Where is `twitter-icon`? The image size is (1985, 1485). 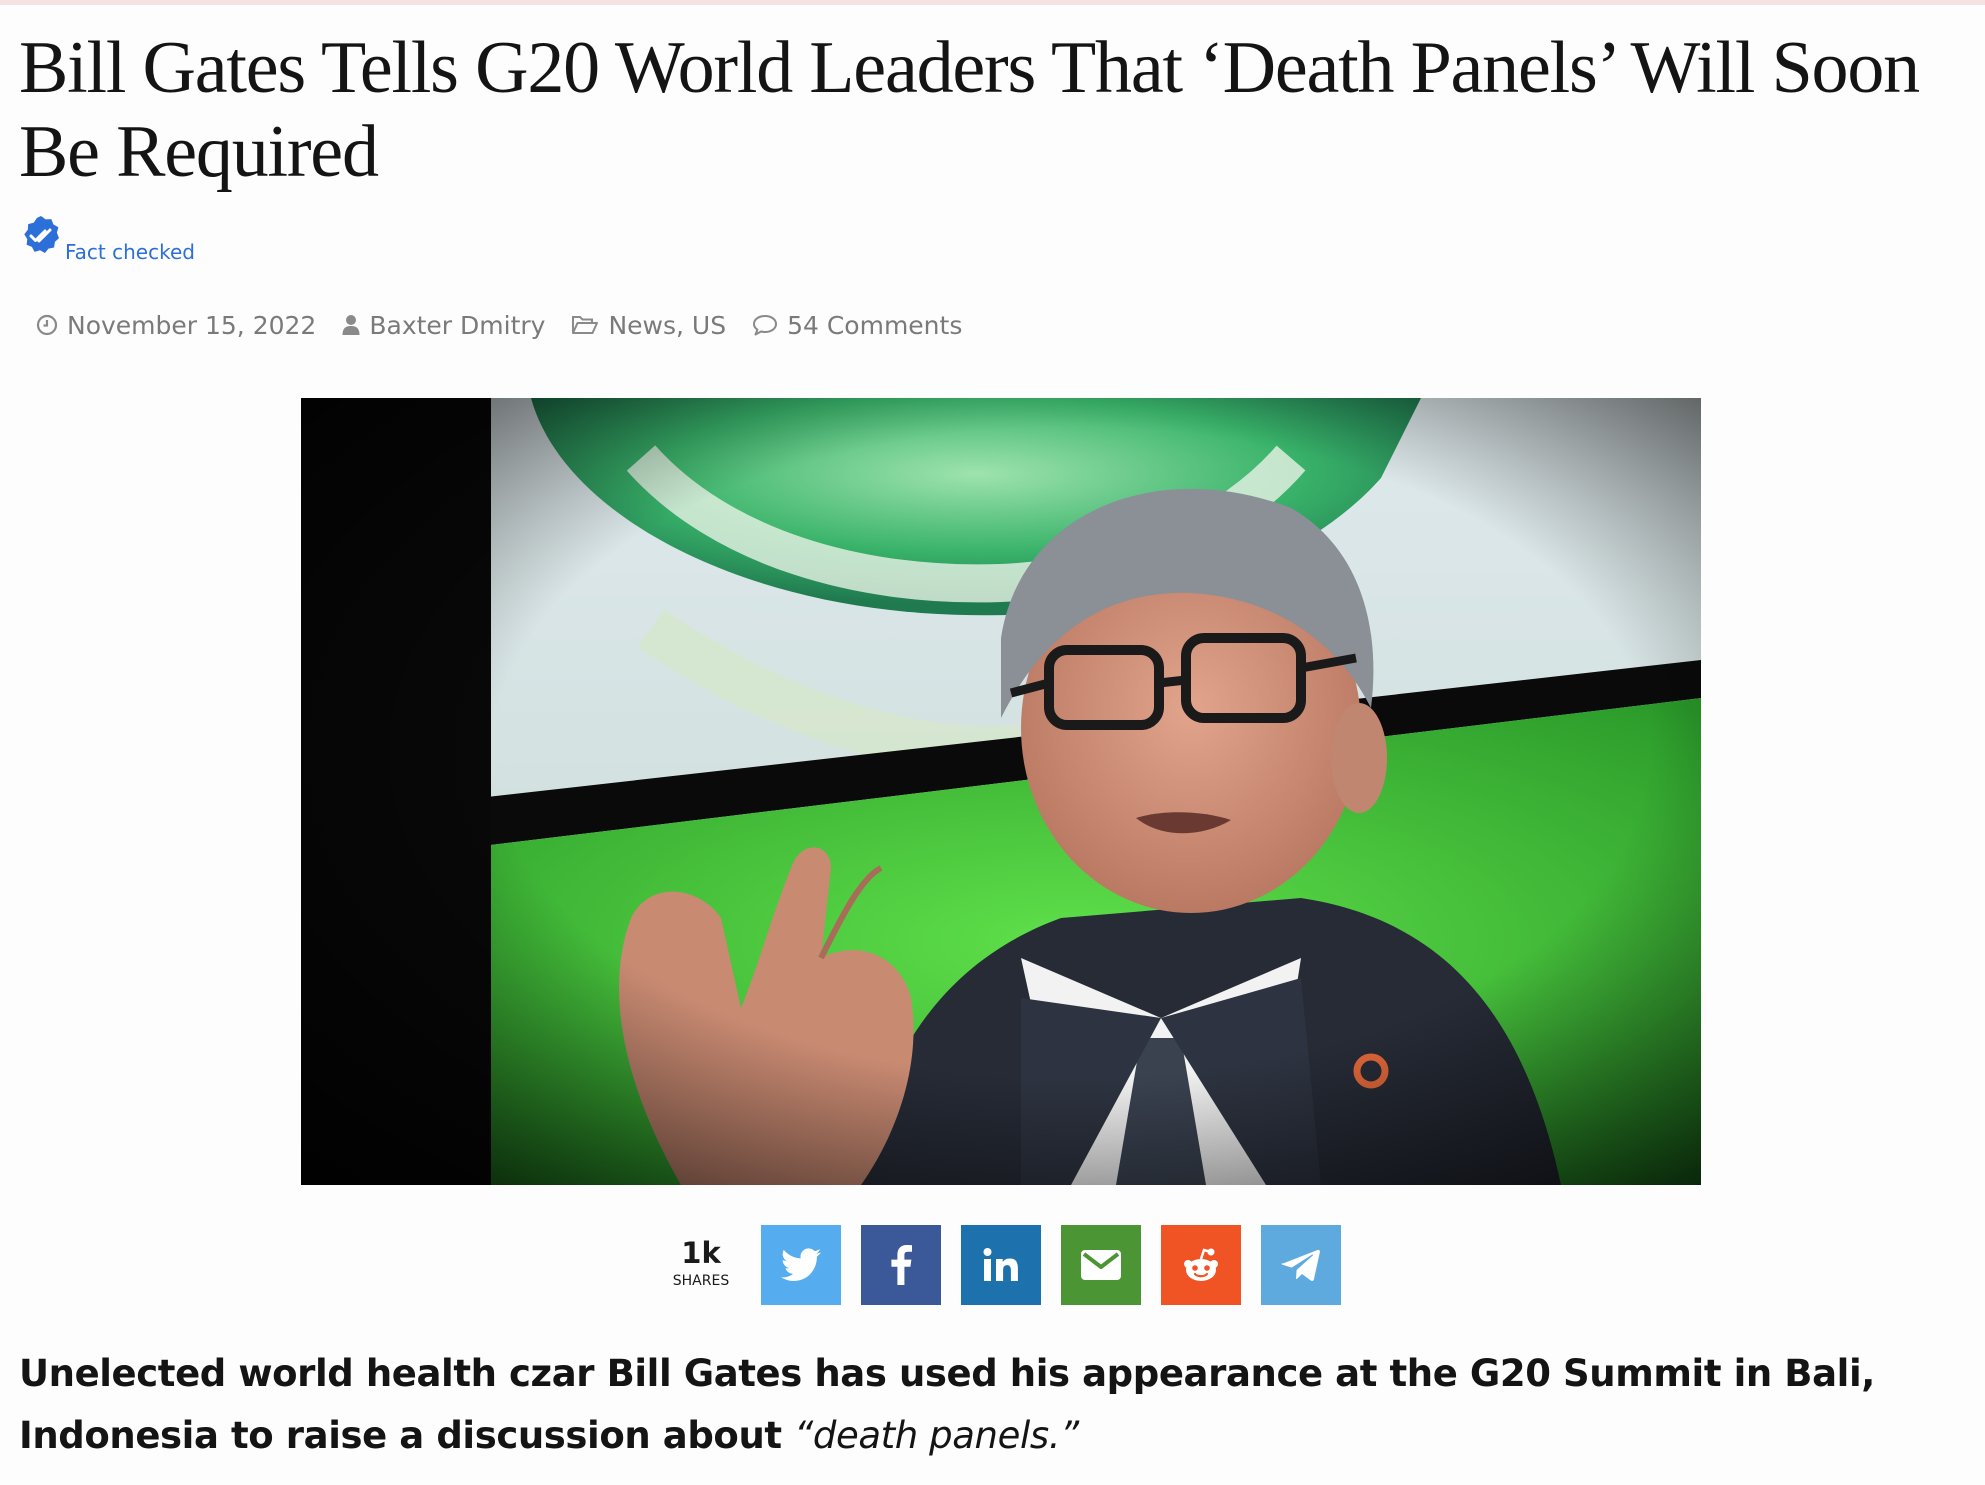
twitter-icon is located at coordinates (801, 1264).